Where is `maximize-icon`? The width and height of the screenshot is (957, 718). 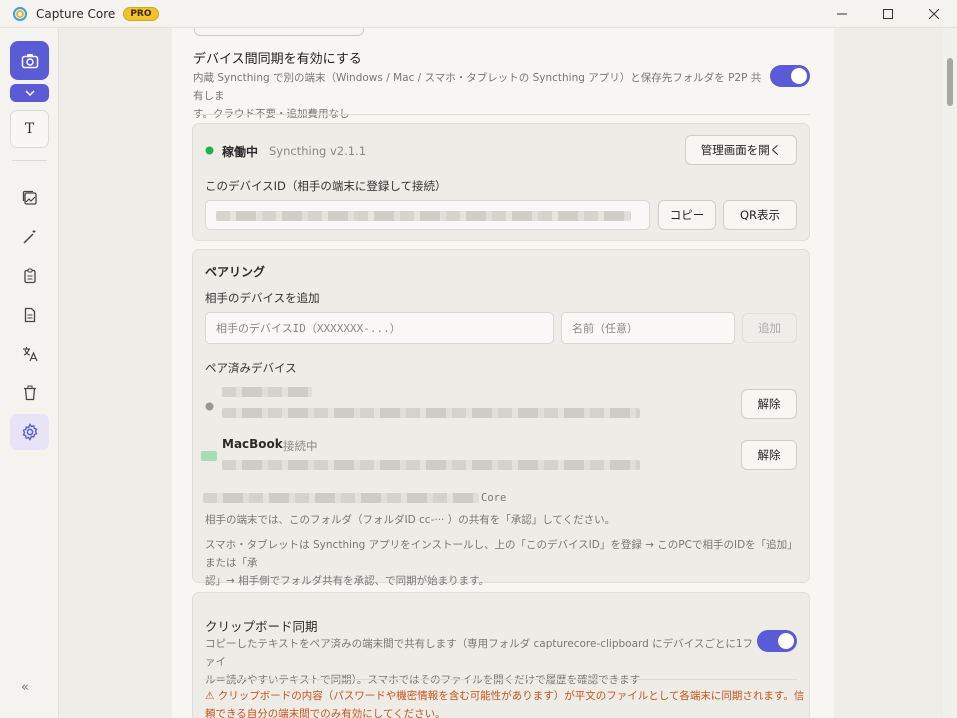 maximize-icon is located at coordinates (888, 14).